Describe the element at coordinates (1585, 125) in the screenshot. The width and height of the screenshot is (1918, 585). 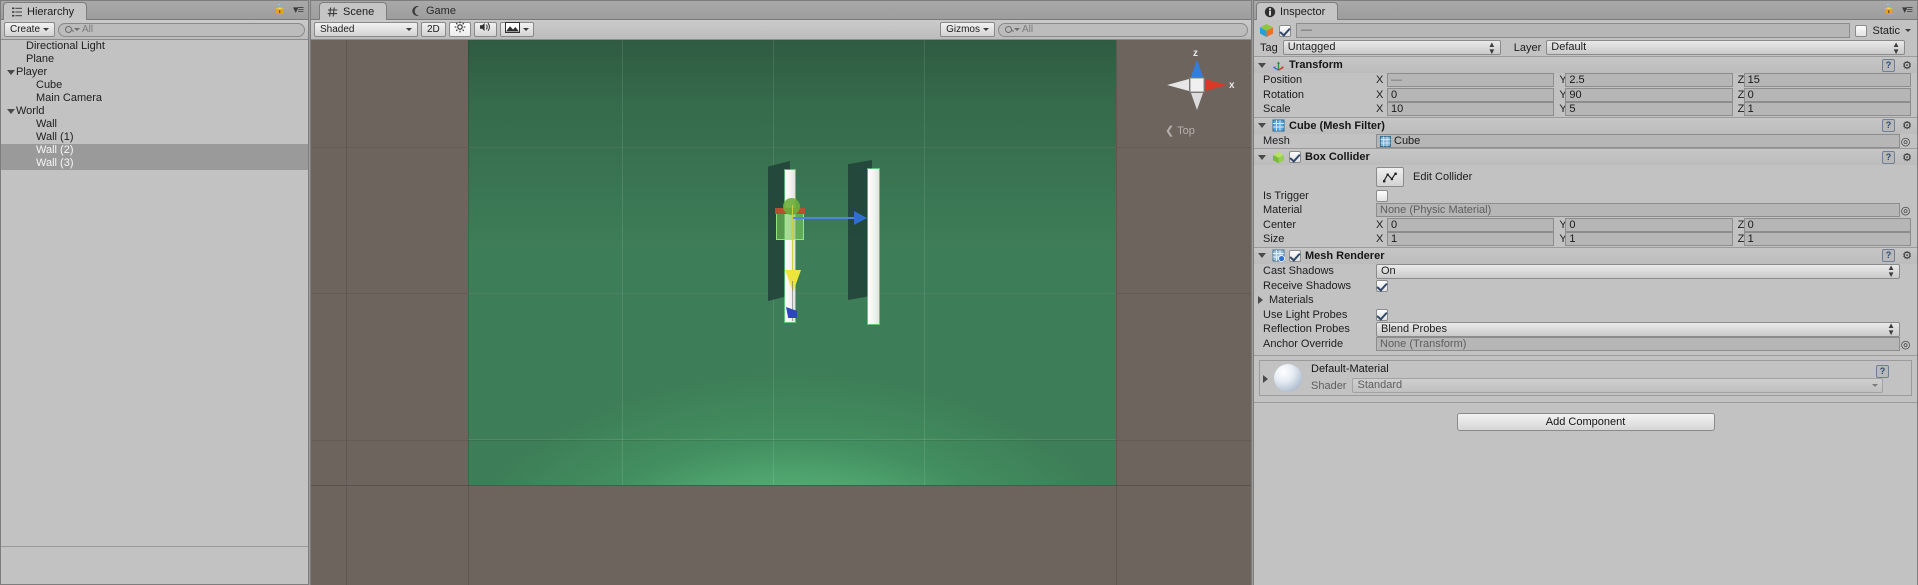
I see `component-header-cube-mesh-filter: Cube (Mesh Filter)? ⚙` at that location.